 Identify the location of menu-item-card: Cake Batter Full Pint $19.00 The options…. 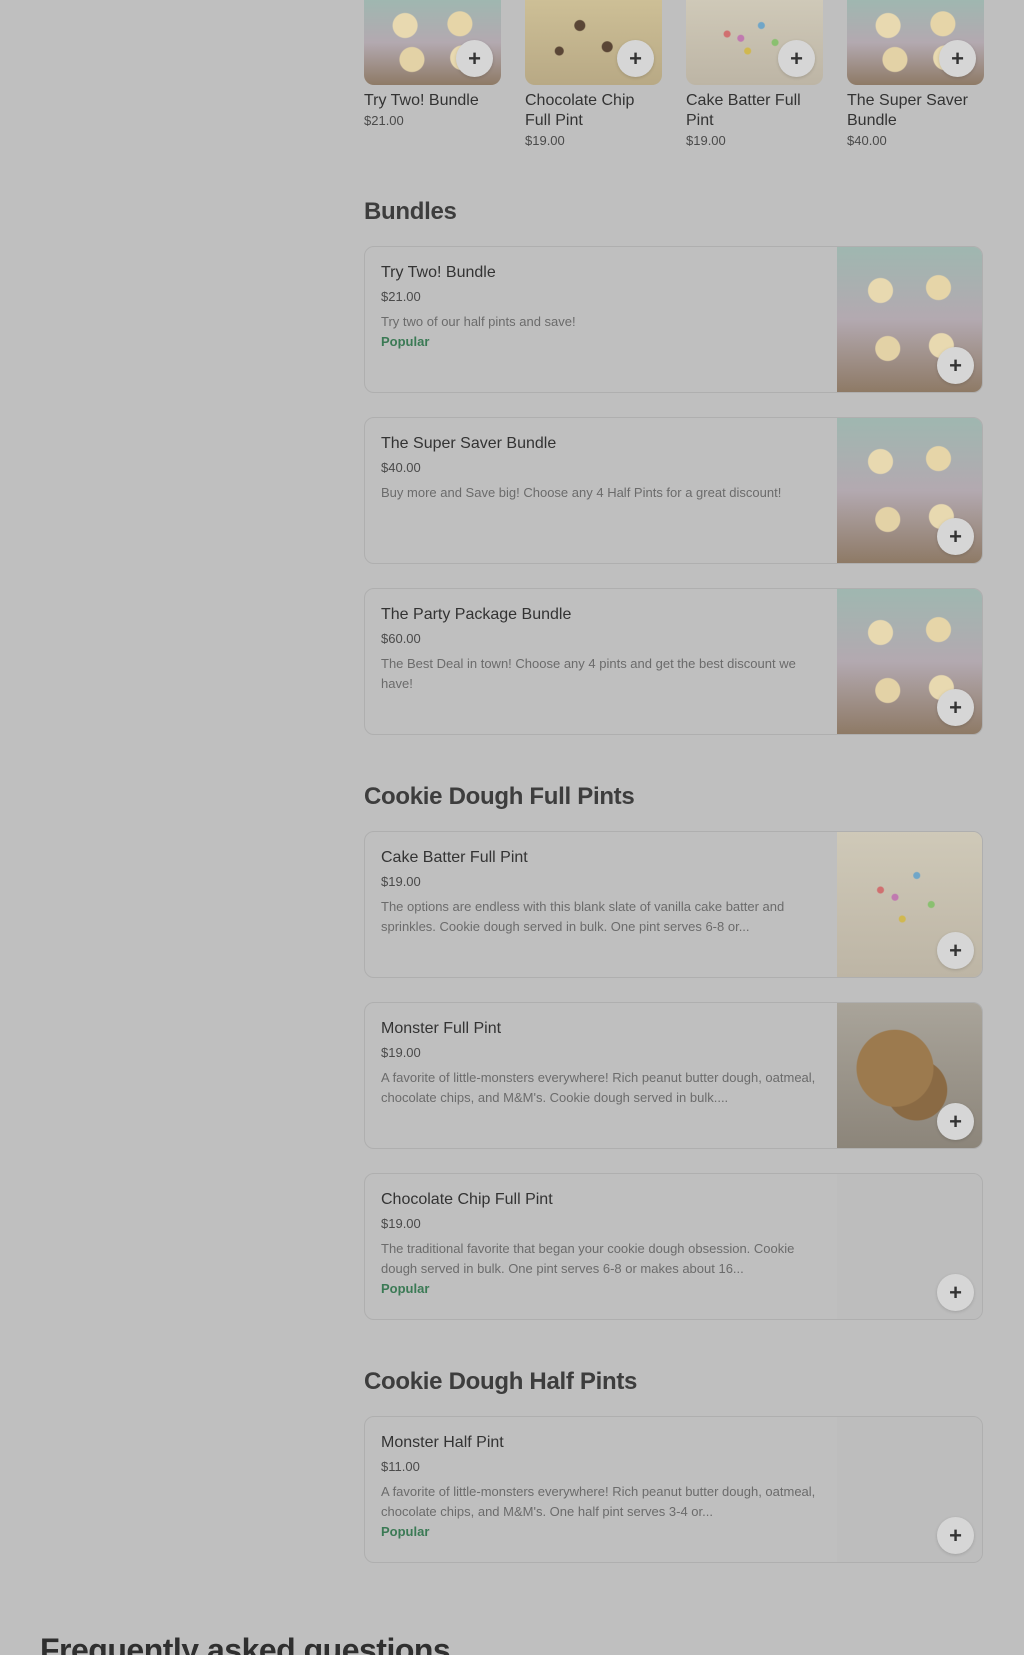
(673, 904).